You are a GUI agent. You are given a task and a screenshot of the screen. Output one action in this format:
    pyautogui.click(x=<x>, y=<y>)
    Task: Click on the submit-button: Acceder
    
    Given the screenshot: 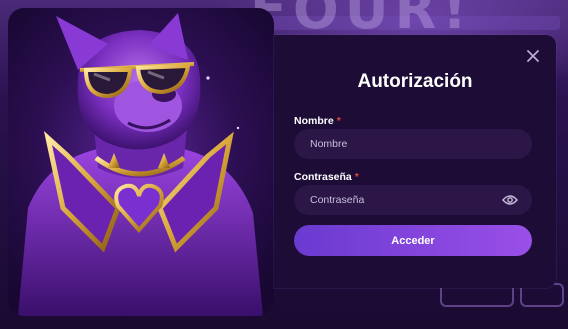 What is the action you would take?
    pyautogui.click(x=413, y=240)
    